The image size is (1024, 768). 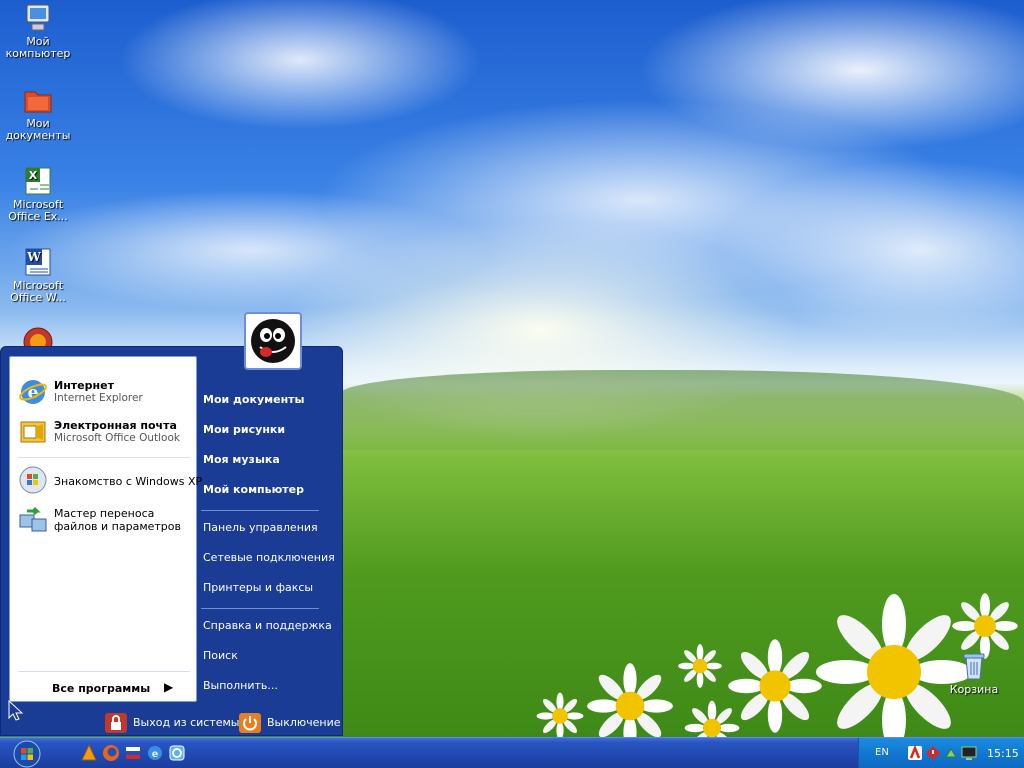 I want to click on place-my-documents: Мои документы, so click(x=268, y=403).